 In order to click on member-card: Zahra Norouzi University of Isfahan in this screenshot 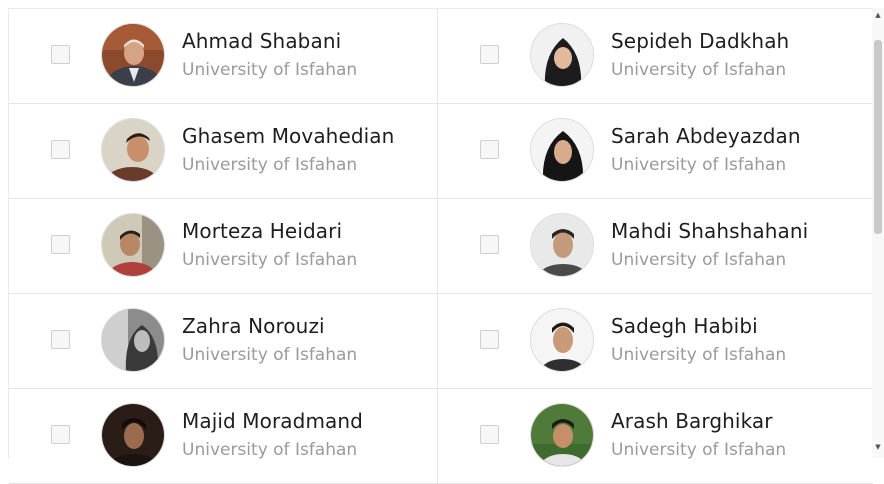, I will do `click(223, 341)`.